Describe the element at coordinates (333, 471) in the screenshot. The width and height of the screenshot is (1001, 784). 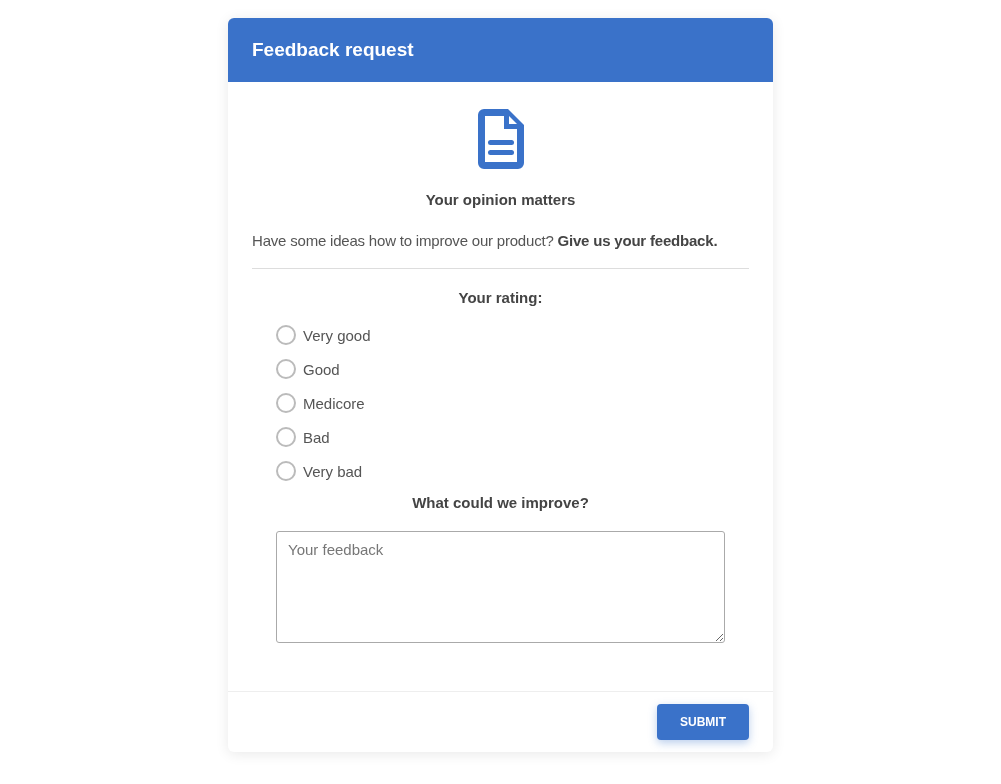
I see `option-label: Very bad` at that location.